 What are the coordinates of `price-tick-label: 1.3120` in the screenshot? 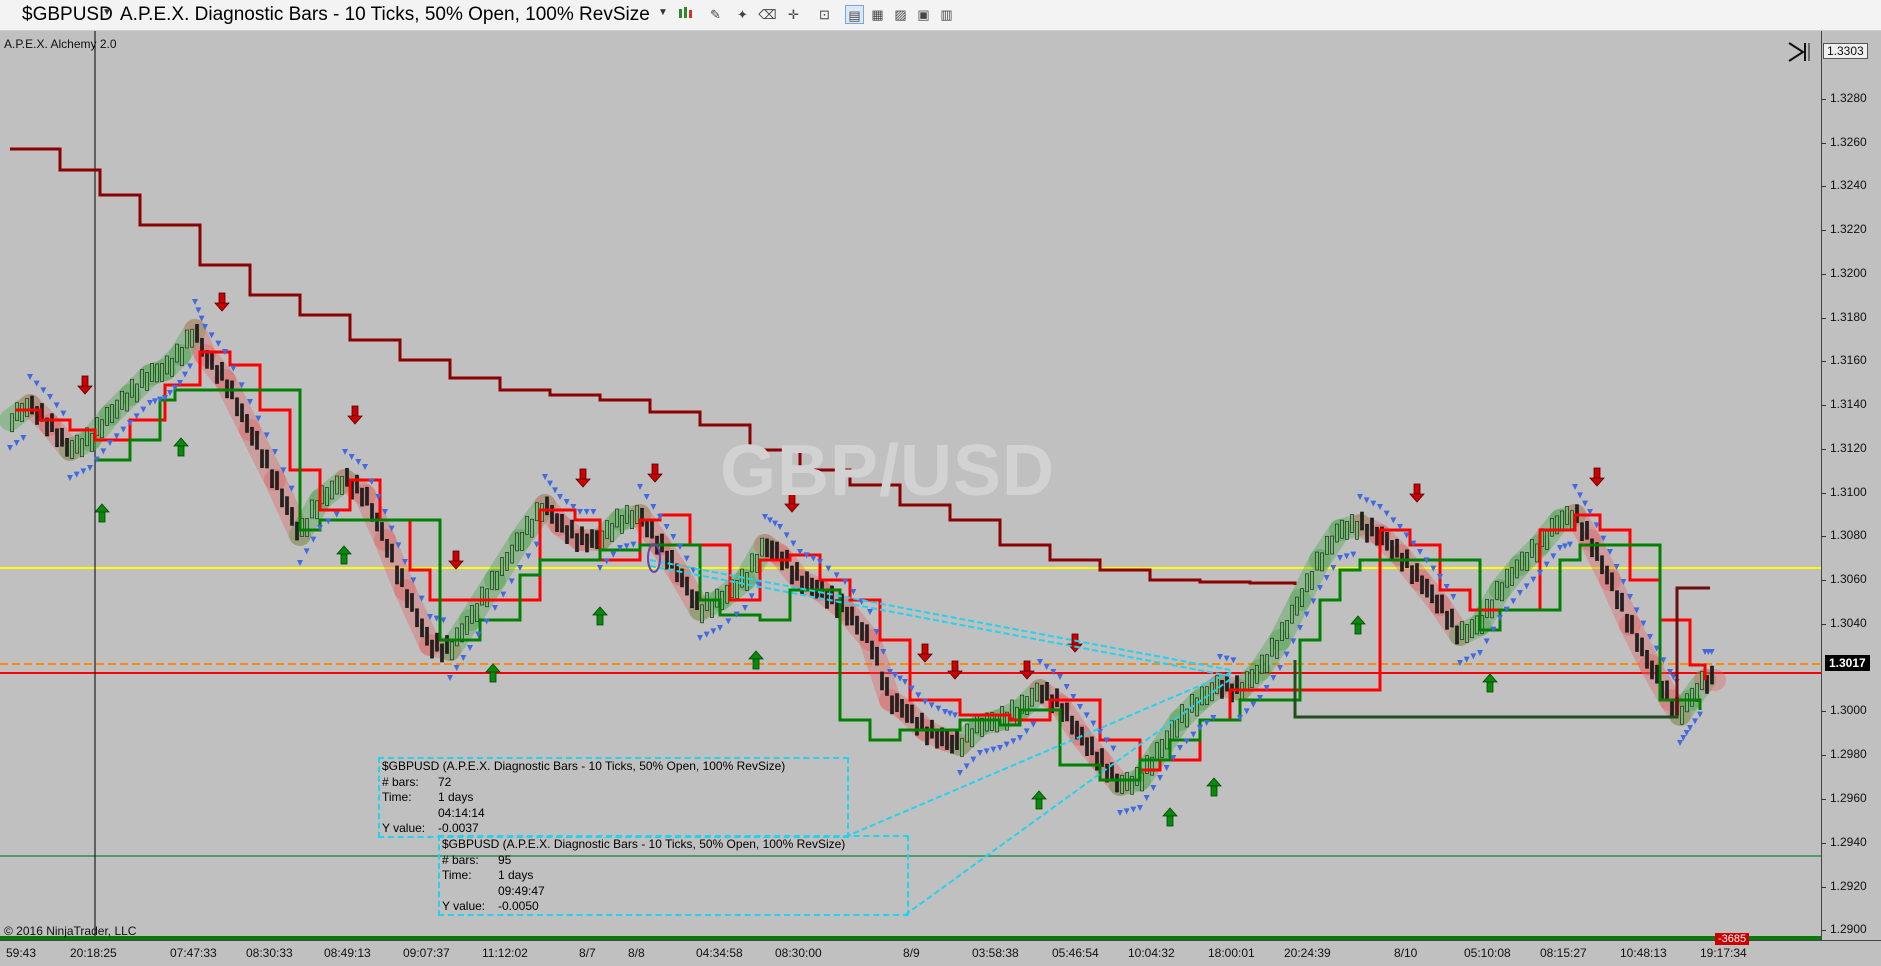 It's located at (1848, 448).